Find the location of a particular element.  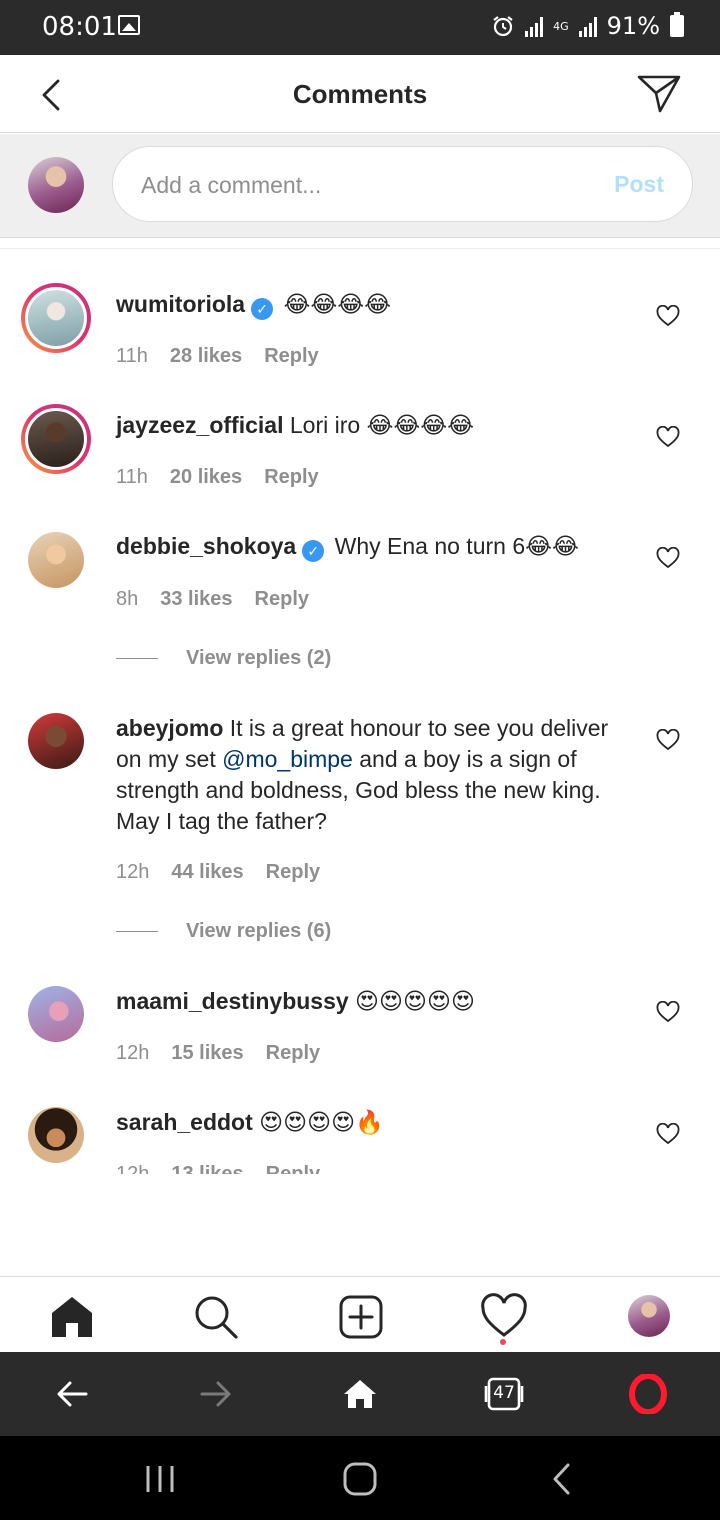

comment-compose-bar: Post is located at coordinates (360, 186).